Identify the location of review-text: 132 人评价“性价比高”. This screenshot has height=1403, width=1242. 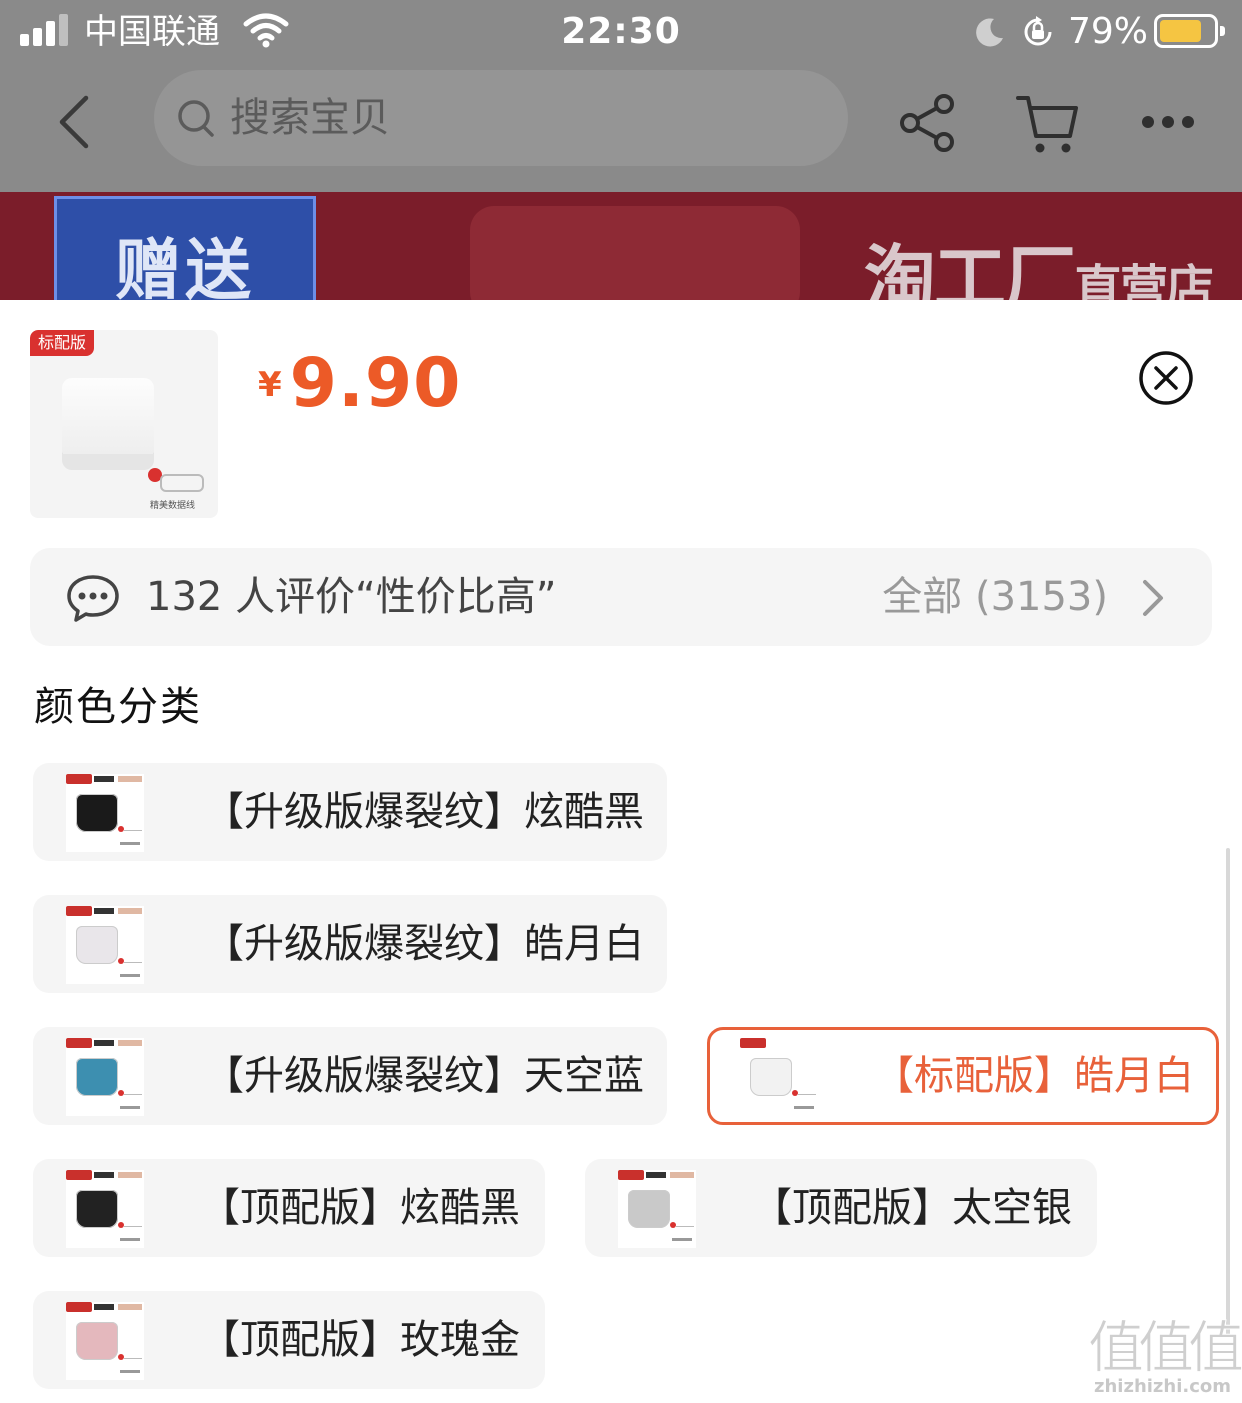
(351, 597).